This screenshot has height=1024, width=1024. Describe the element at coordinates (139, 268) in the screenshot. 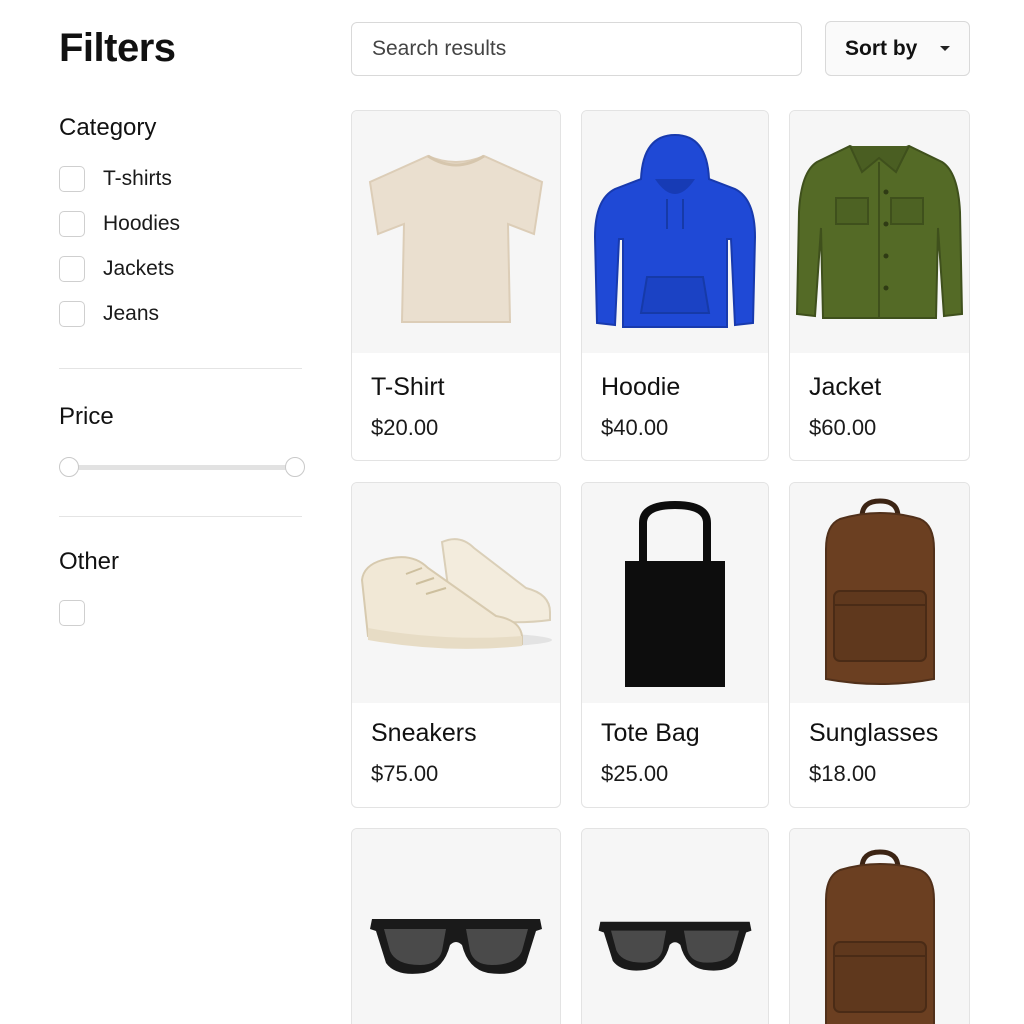

I see `category-option-label: Jackets` at that location.